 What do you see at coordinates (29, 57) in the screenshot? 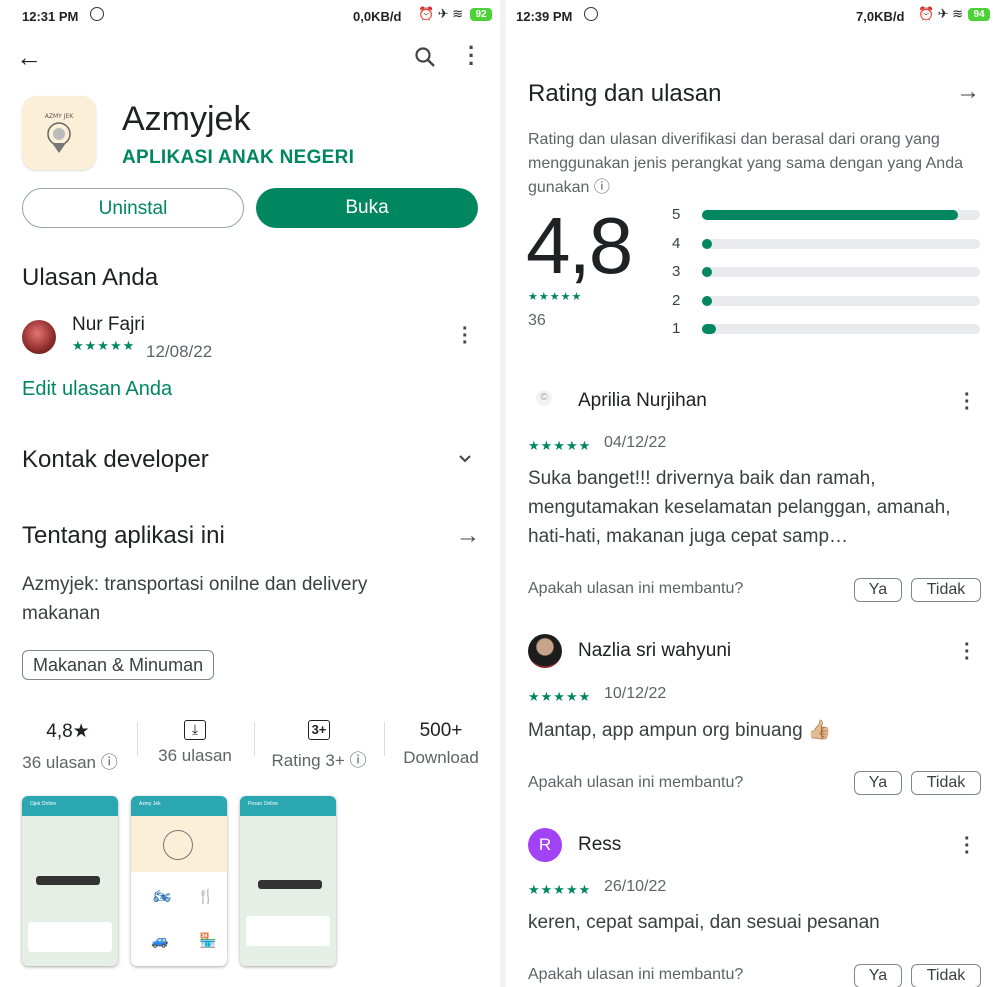
I see `back-arrow-icon: ←` at bounding box center [29, 57].